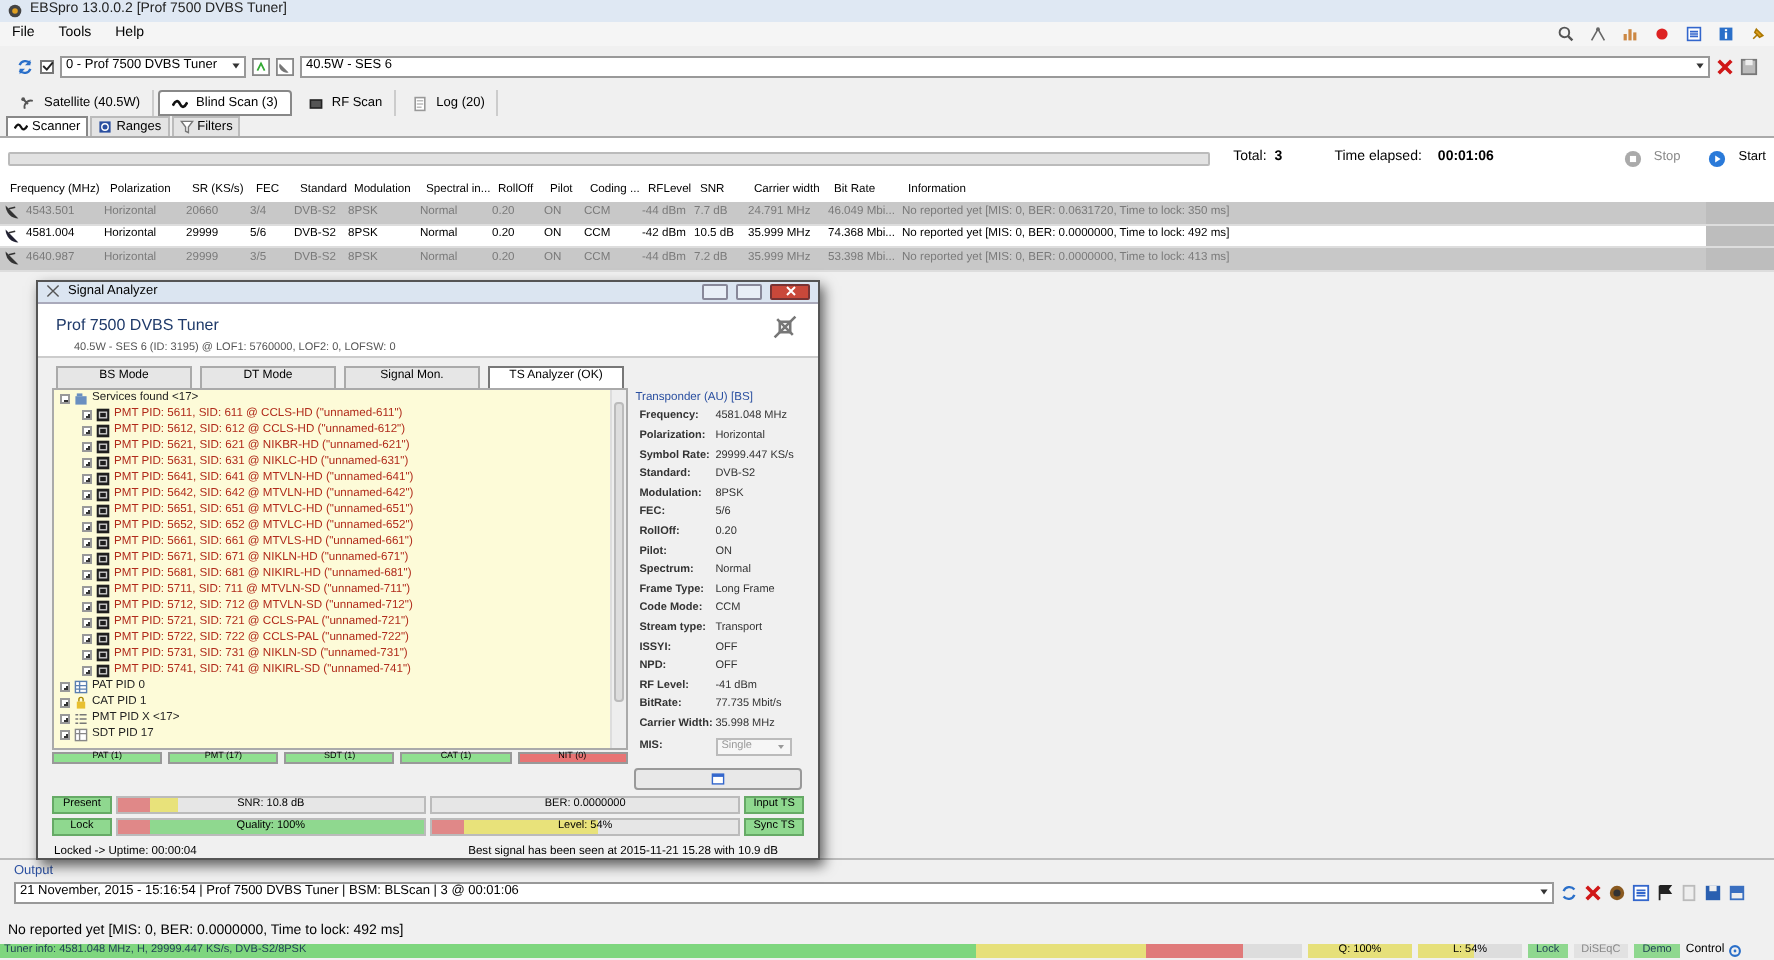 Image resolution: width=1774 pixels, height=960 pixels. I want to click on close-button, so click(790, 291).